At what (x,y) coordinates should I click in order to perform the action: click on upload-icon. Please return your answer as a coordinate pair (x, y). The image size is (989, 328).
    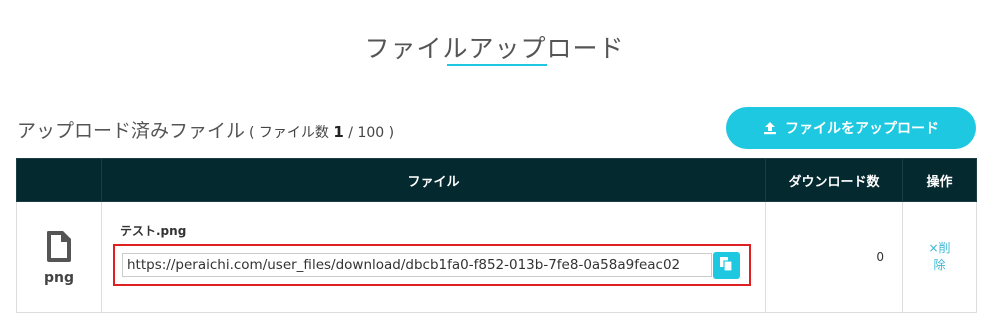
    Looking at the image, I should click on (770, 128).